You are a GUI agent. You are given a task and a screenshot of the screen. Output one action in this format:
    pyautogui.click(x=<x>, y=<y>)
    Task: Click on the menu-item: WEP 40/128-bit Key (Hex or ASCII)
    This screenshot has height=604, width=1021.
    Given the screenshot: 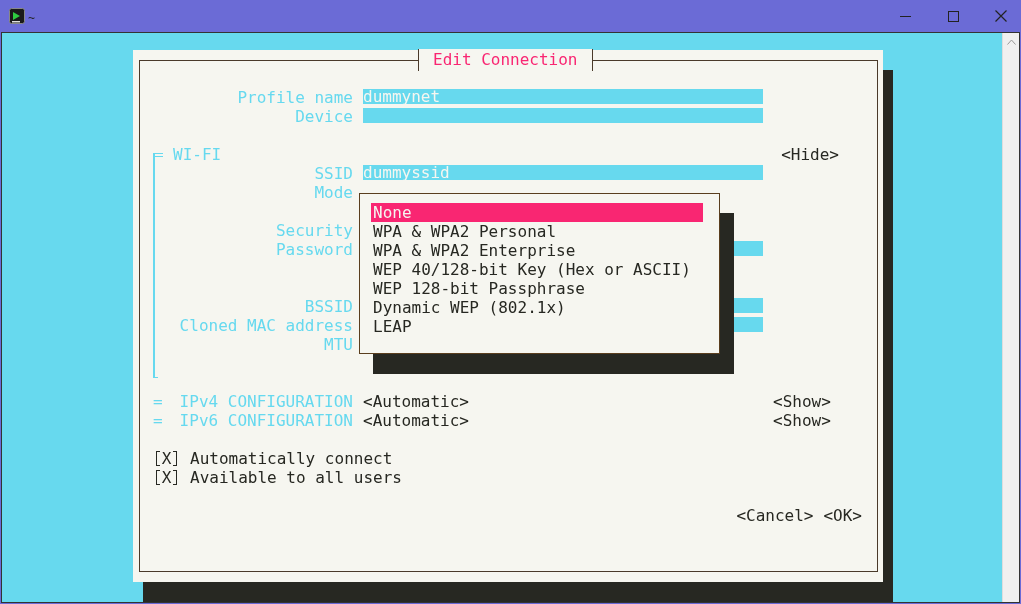 What is the action you would take?
    pyautogui.click(x=537, y=269)
    